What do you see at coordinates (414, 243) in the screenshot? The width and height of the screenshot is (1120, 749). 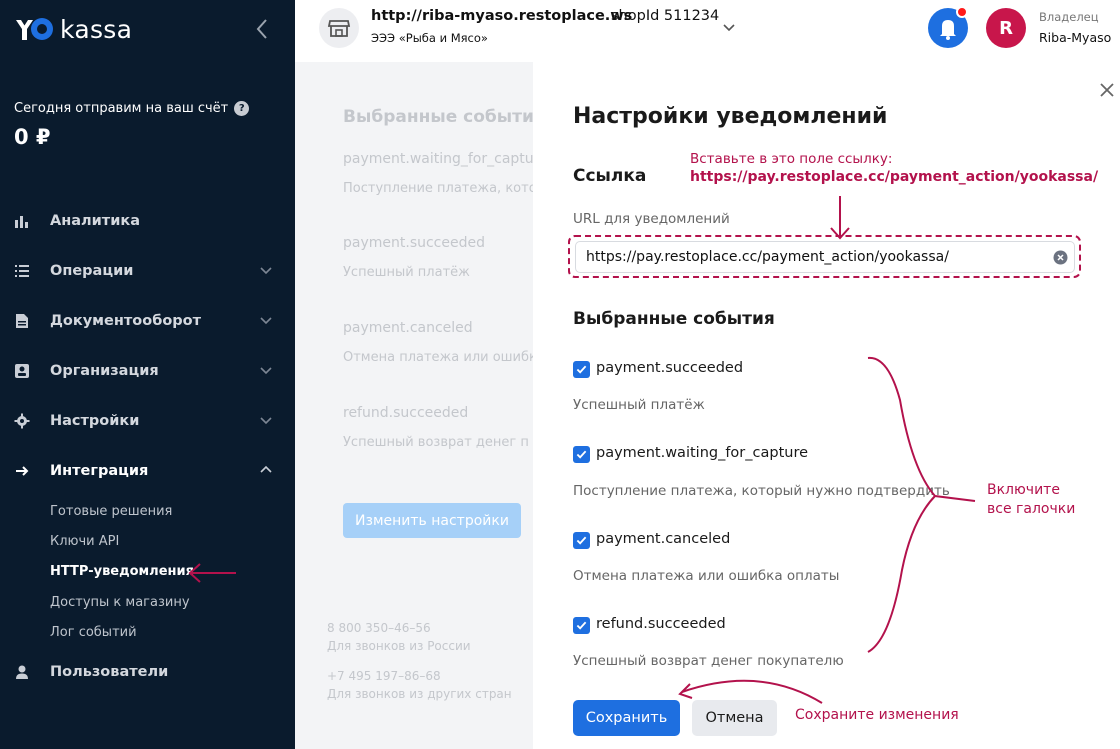 I see `bg-event-code: payment.succeeded` at bounding box center [414, 243].